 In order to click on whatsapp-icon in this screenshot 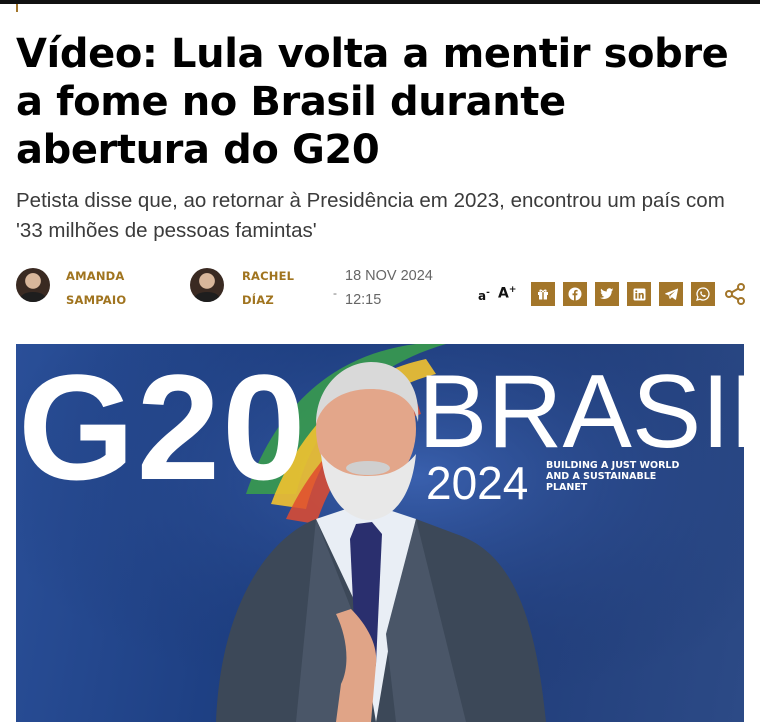, I will do `click(703, 294)`.